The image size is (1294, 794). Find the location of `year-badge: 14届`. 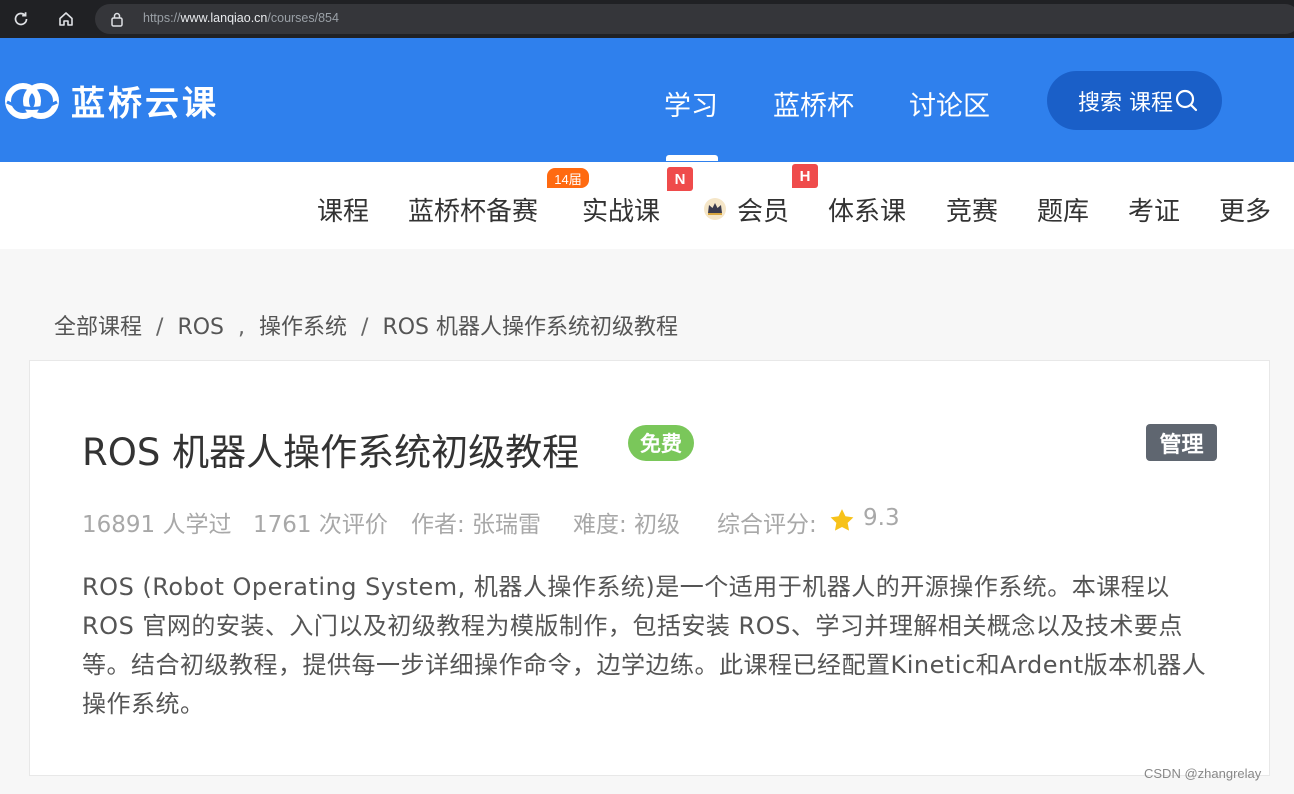

year-badge: 14届 is located at coordinates (568, 178).